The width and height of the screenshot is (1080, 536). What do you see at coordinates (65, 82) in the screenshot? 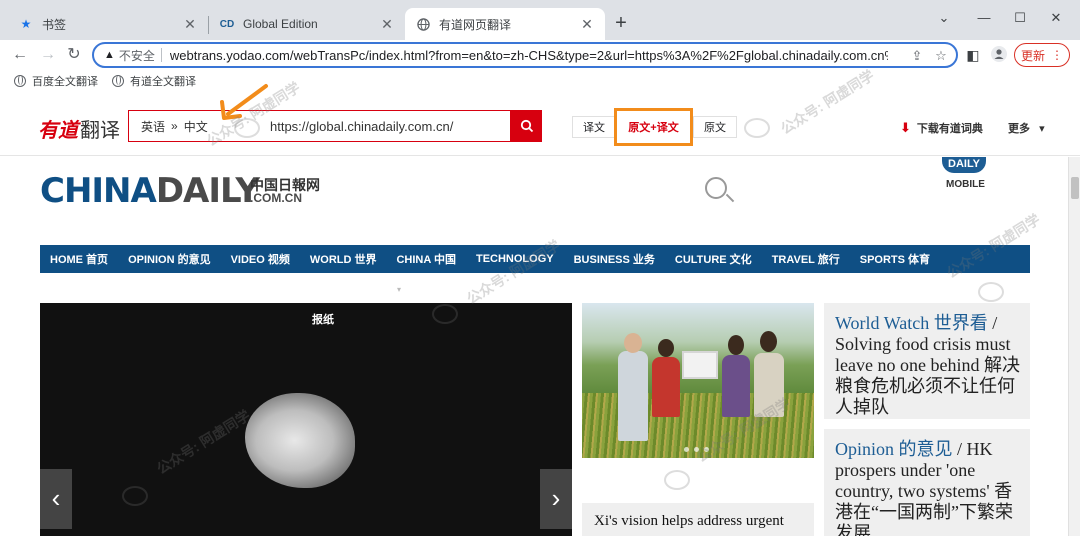
I see `bookmark-label: 百度全文翻译` at bounding box center [65, 82].